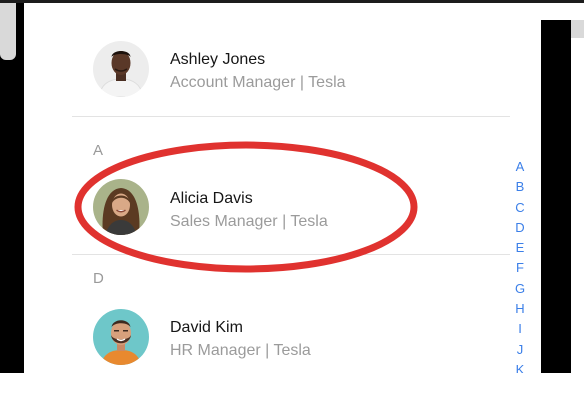 This screenshot has height=412, width=584. What do you see at coordinates (520, 309) in the screenshot?
I see `index-letter-h: H` at bounding box center [520, 309].